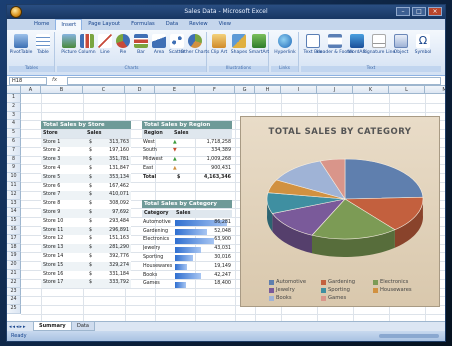 This screenshot has width=452, height=346. Describe the element at coordinates (14, 213) in the screenshot. I see `row-header-14: 14` at that location.